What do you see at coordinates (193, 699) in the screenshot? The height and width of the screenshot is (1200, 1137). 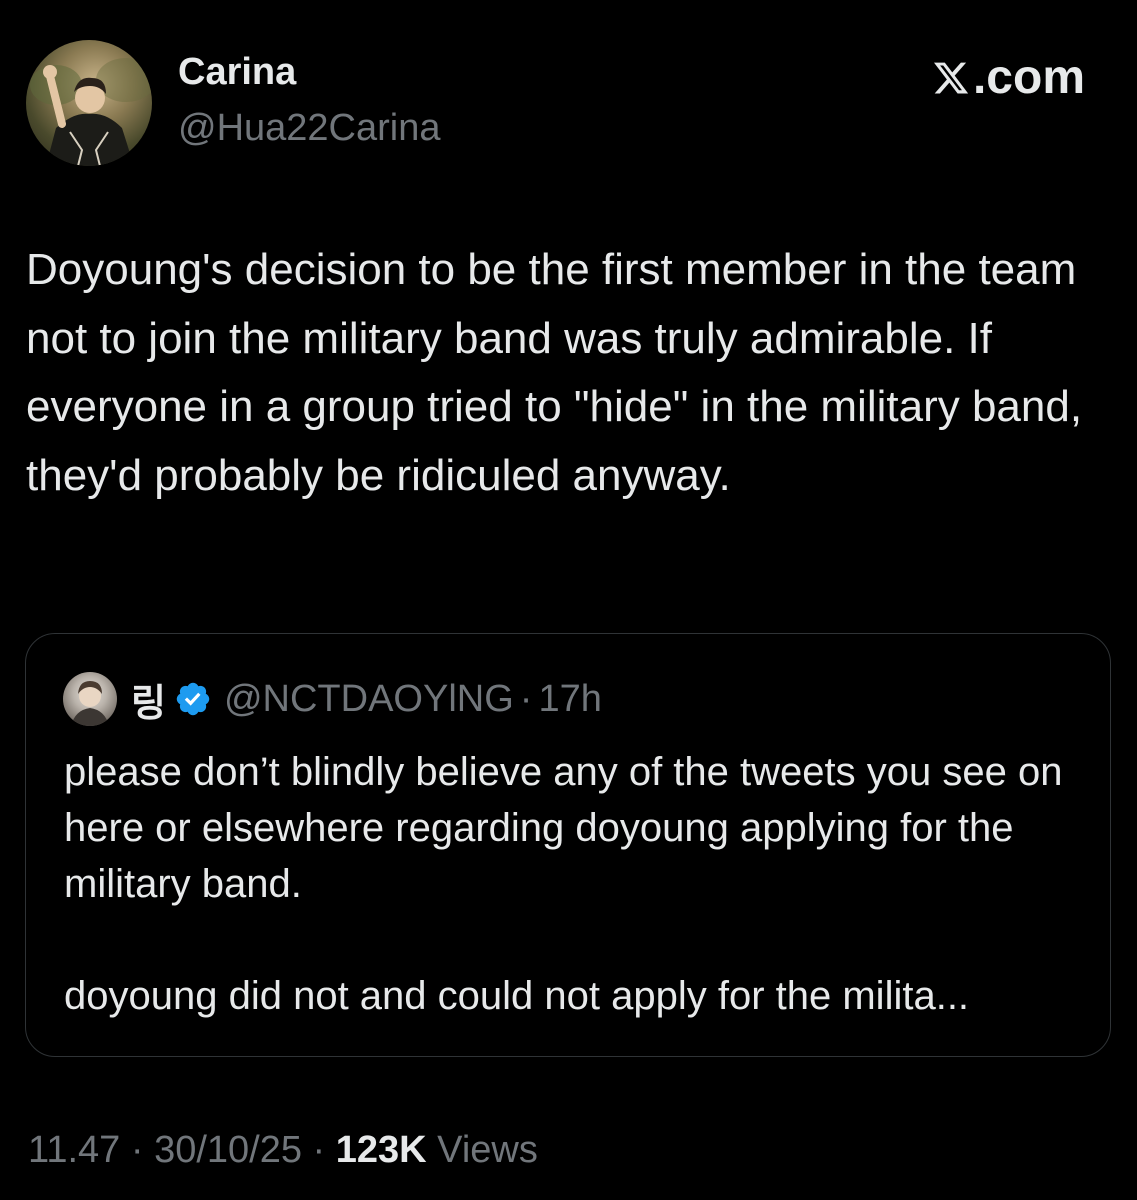 I see `verified-badge-icon` at bounding box center [193, 699].